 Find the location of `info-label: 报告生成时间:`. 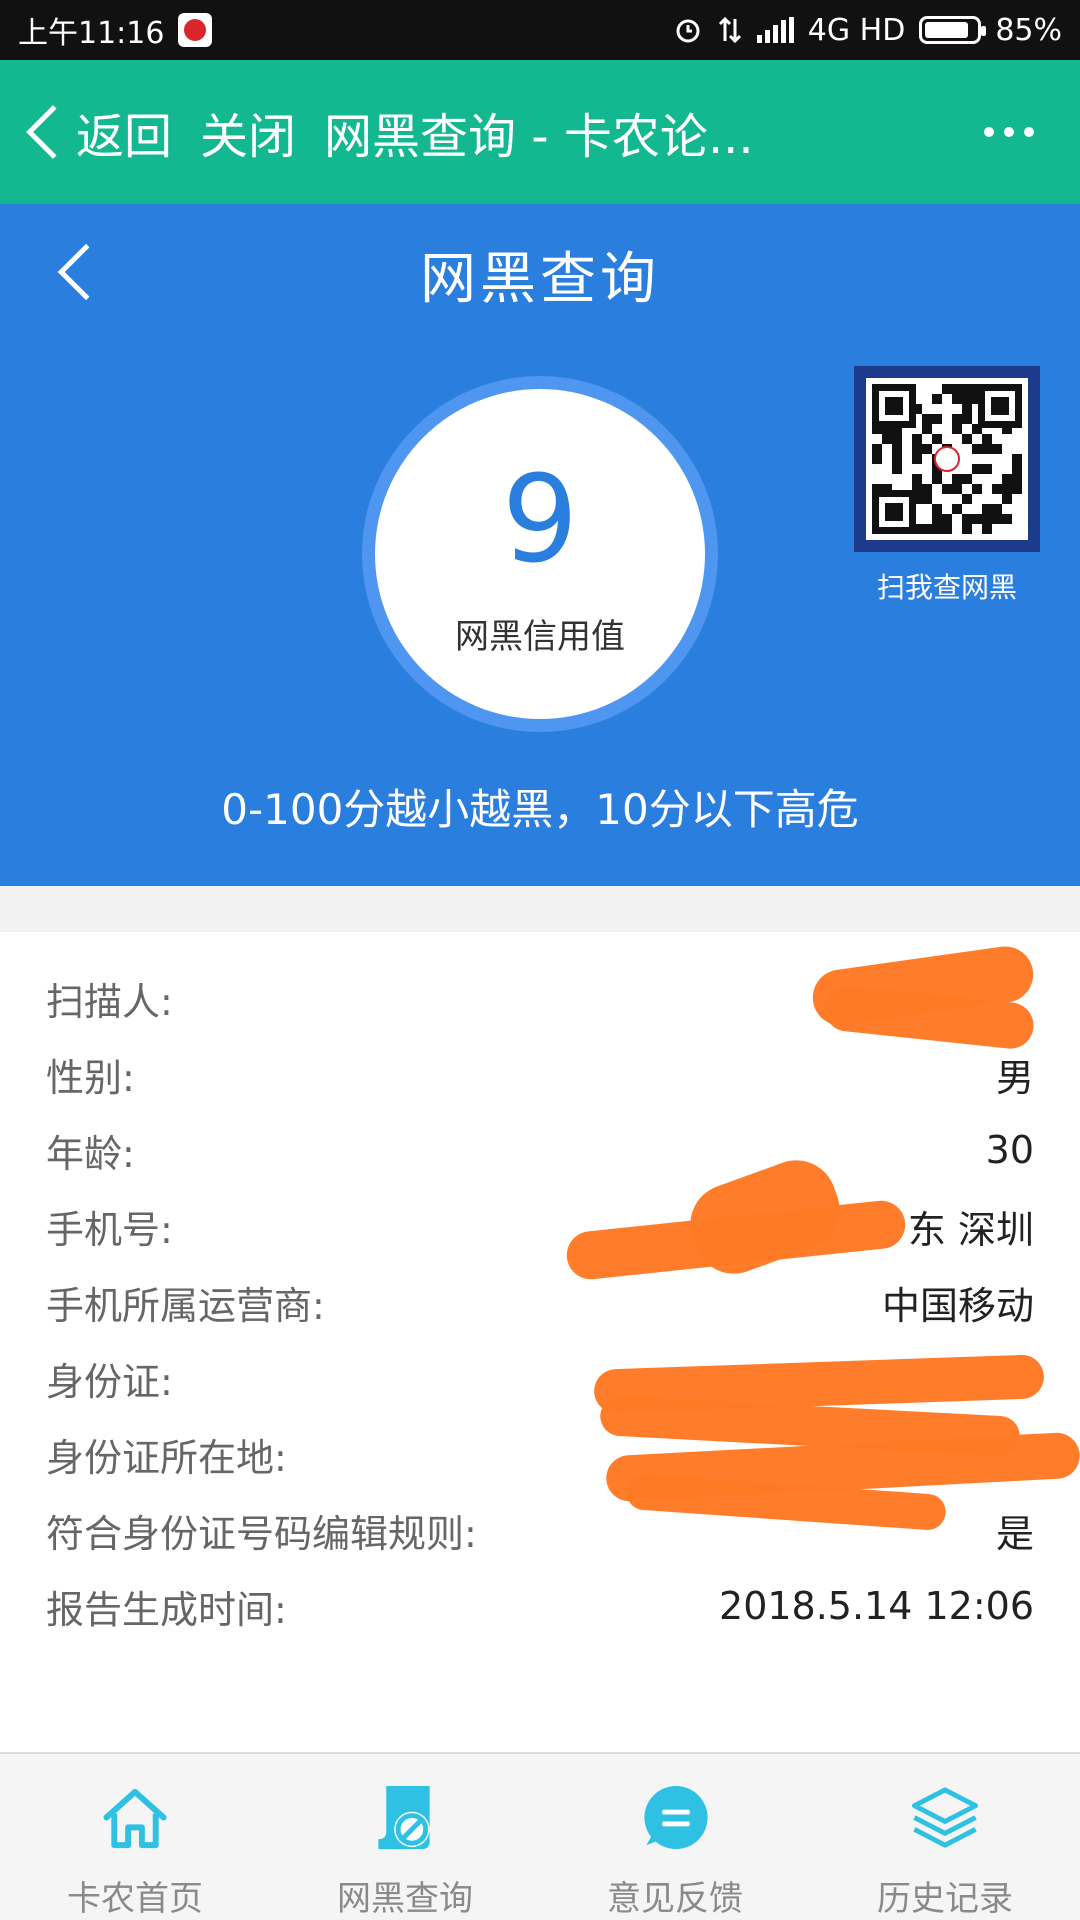

info-label: 报告生成时间: is located at coordinates (166, 1609).